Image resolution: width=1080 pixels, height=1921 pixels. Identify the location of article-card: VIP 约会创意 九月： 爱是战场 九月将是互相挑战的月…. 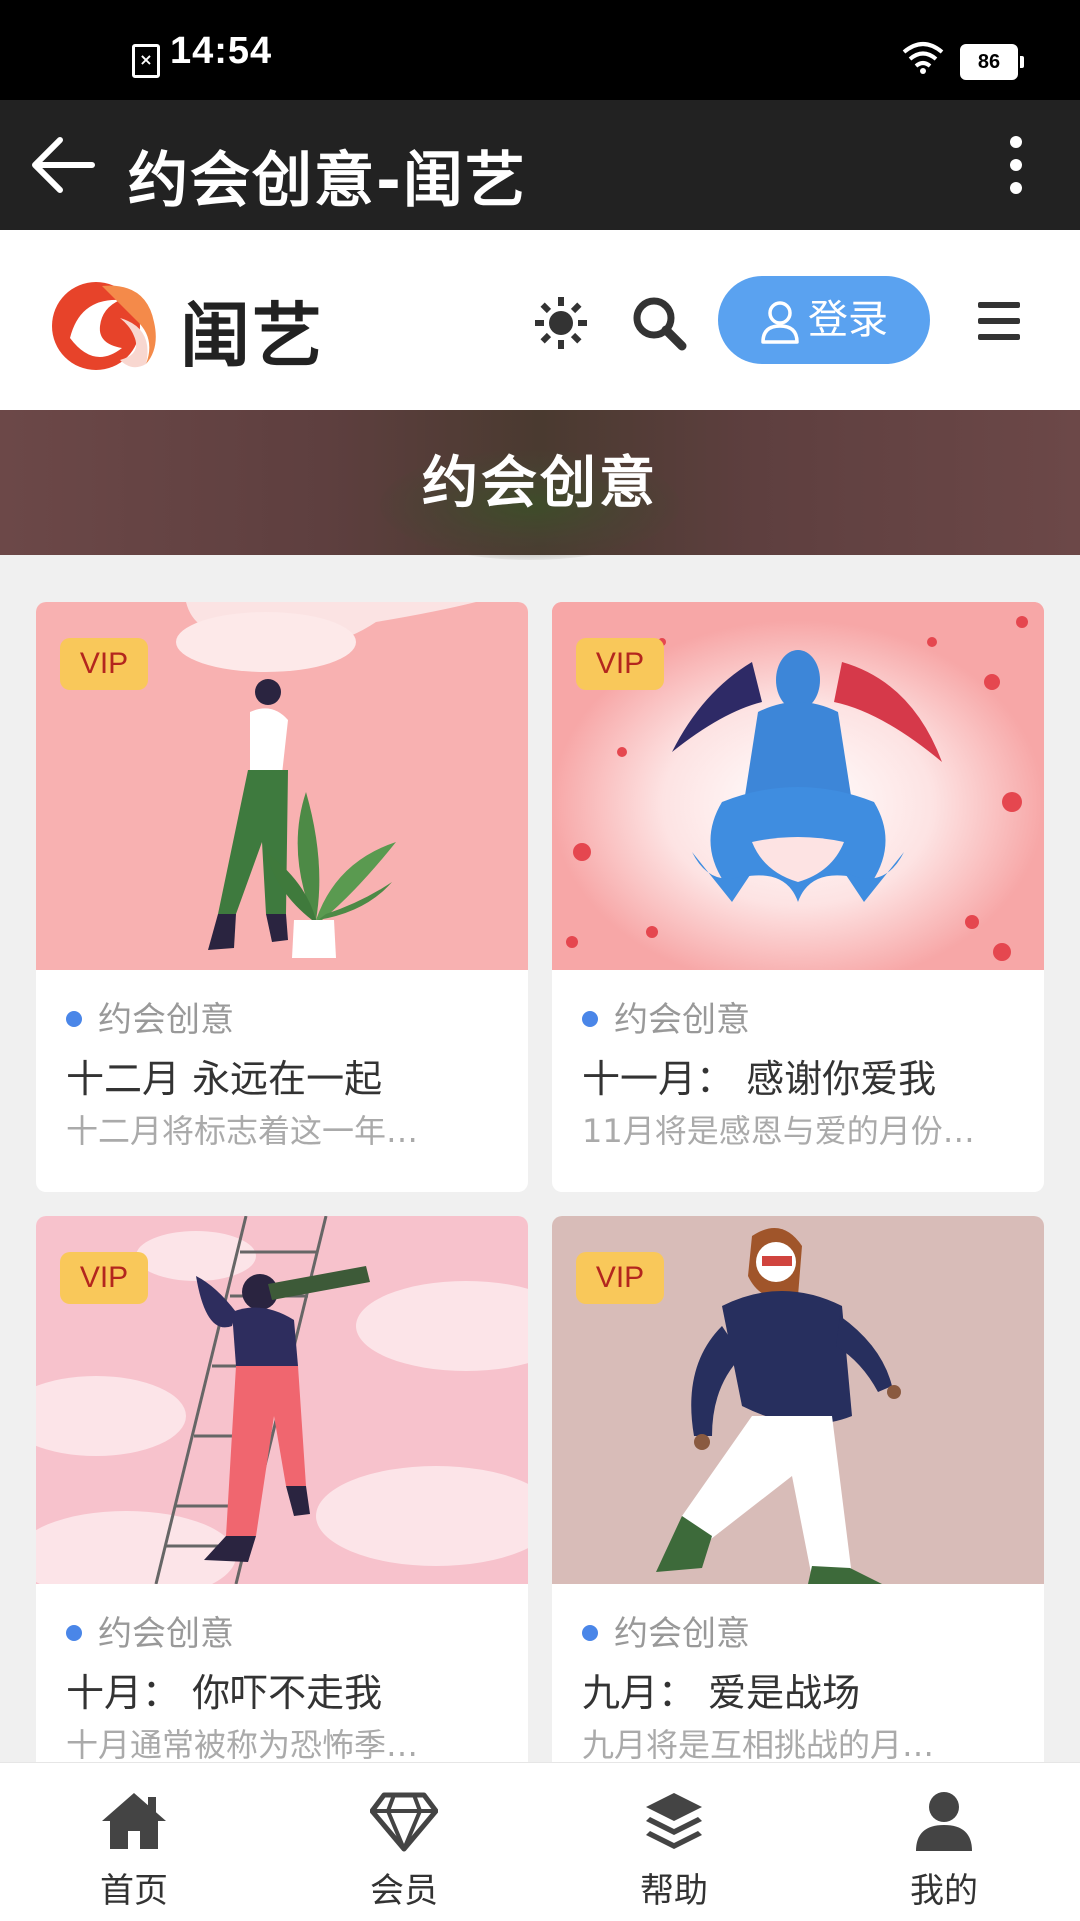
(798, 1496).